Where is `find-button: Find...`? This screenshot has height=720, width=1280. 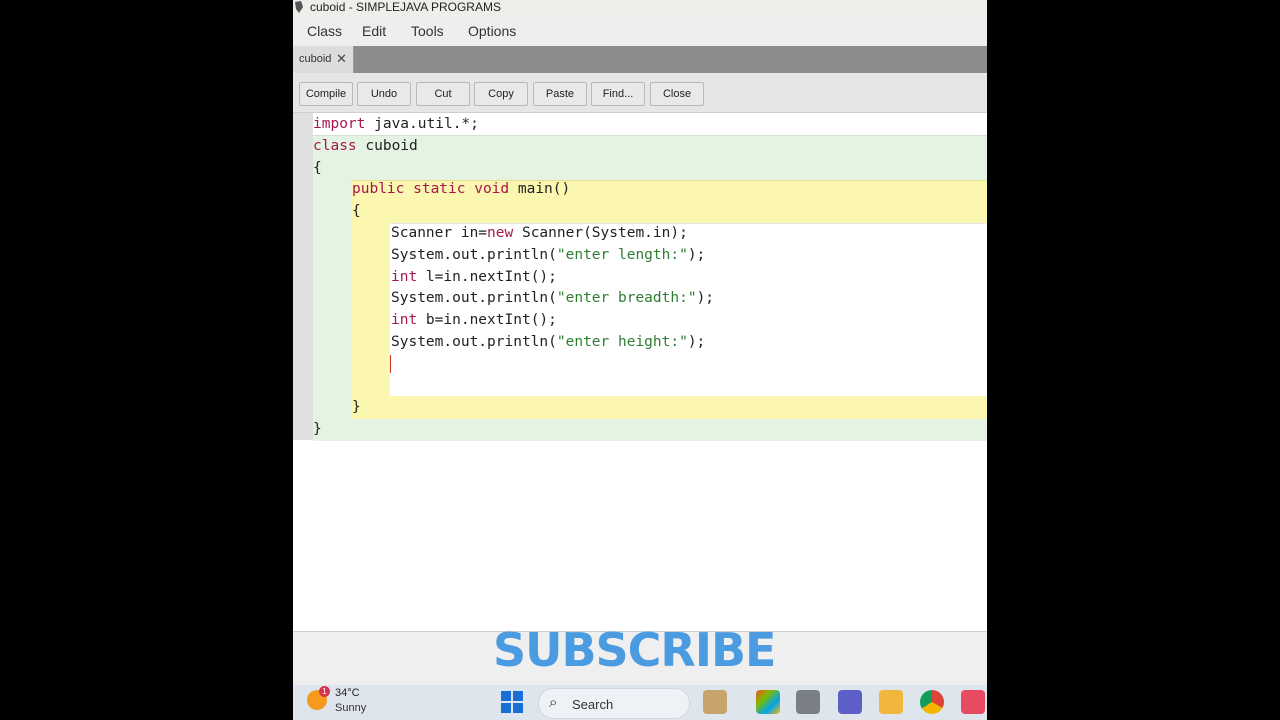 find-button: Find... is located at coordinates (618, 94).